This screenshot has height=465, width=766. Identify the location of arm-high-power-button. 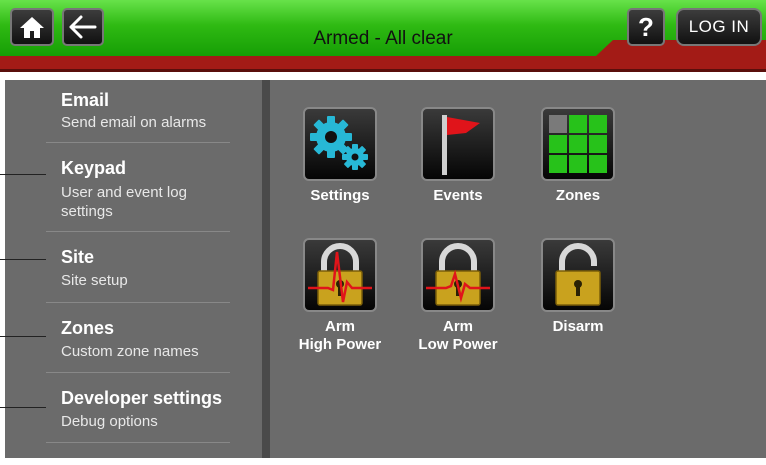
(340, 275).